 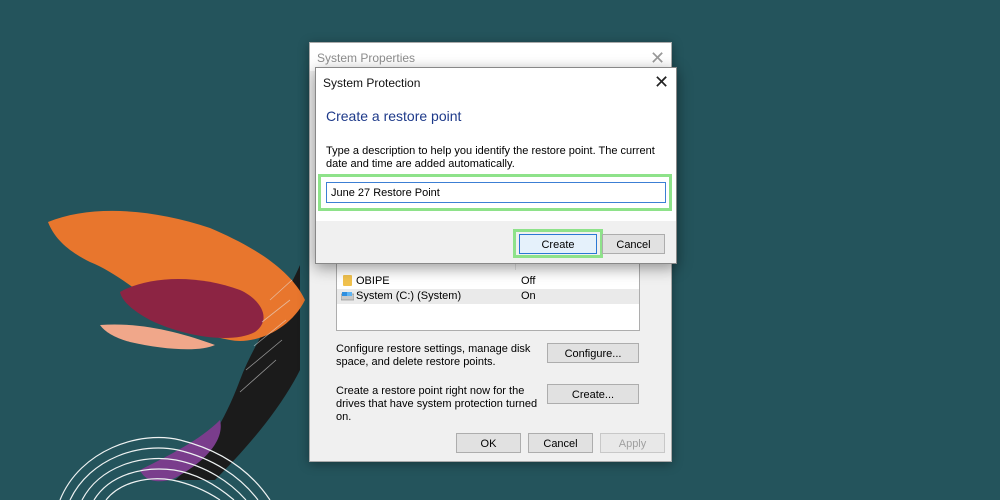 What do you see at coordinates (528, 281) in the screenshot?
I see `drive-protection: Off` at bounding box center [528, 281].